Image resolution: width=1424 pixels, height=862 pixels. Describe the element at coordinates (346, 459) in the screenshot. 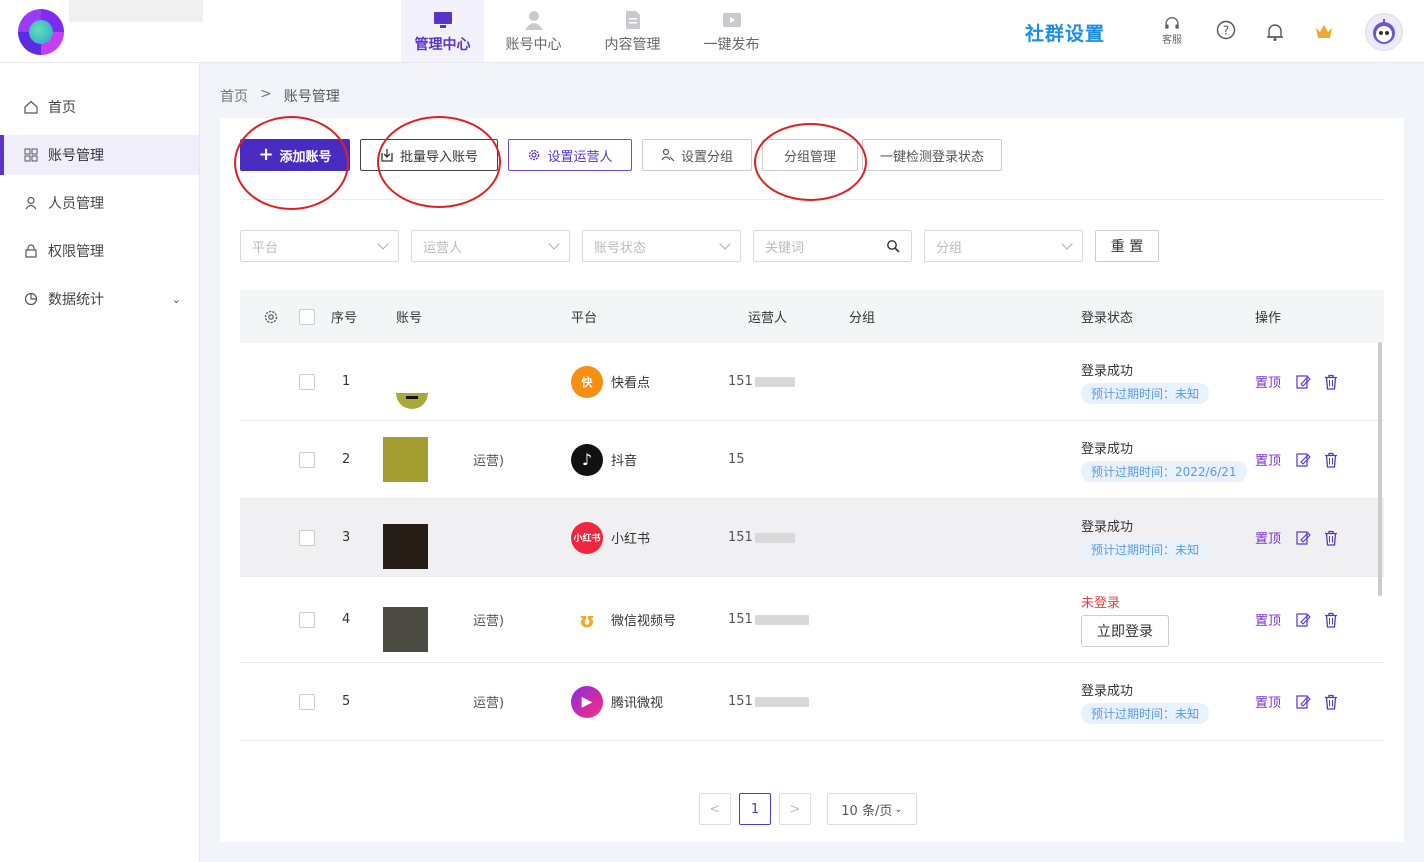

I see `row-index: 2` at that location.